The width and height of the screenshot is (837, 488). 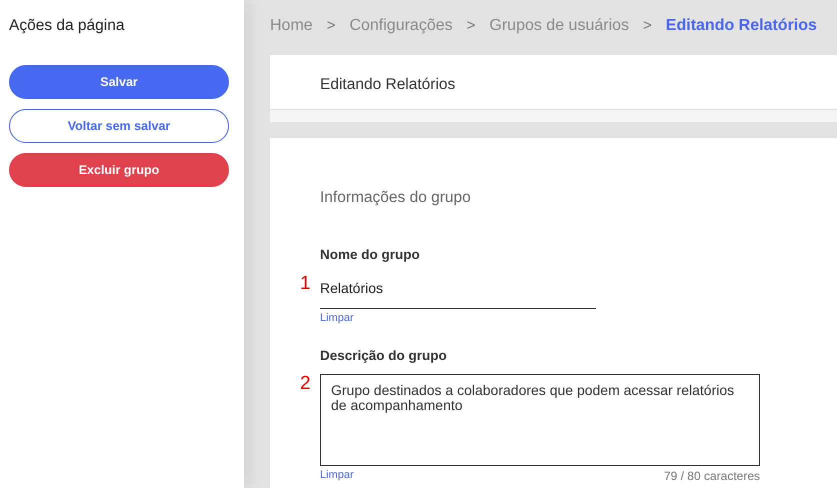 What do you see at coordinates (119, 82) in the screenshot?
I see `save-button: Salvar` at bounding box center [119, 82].